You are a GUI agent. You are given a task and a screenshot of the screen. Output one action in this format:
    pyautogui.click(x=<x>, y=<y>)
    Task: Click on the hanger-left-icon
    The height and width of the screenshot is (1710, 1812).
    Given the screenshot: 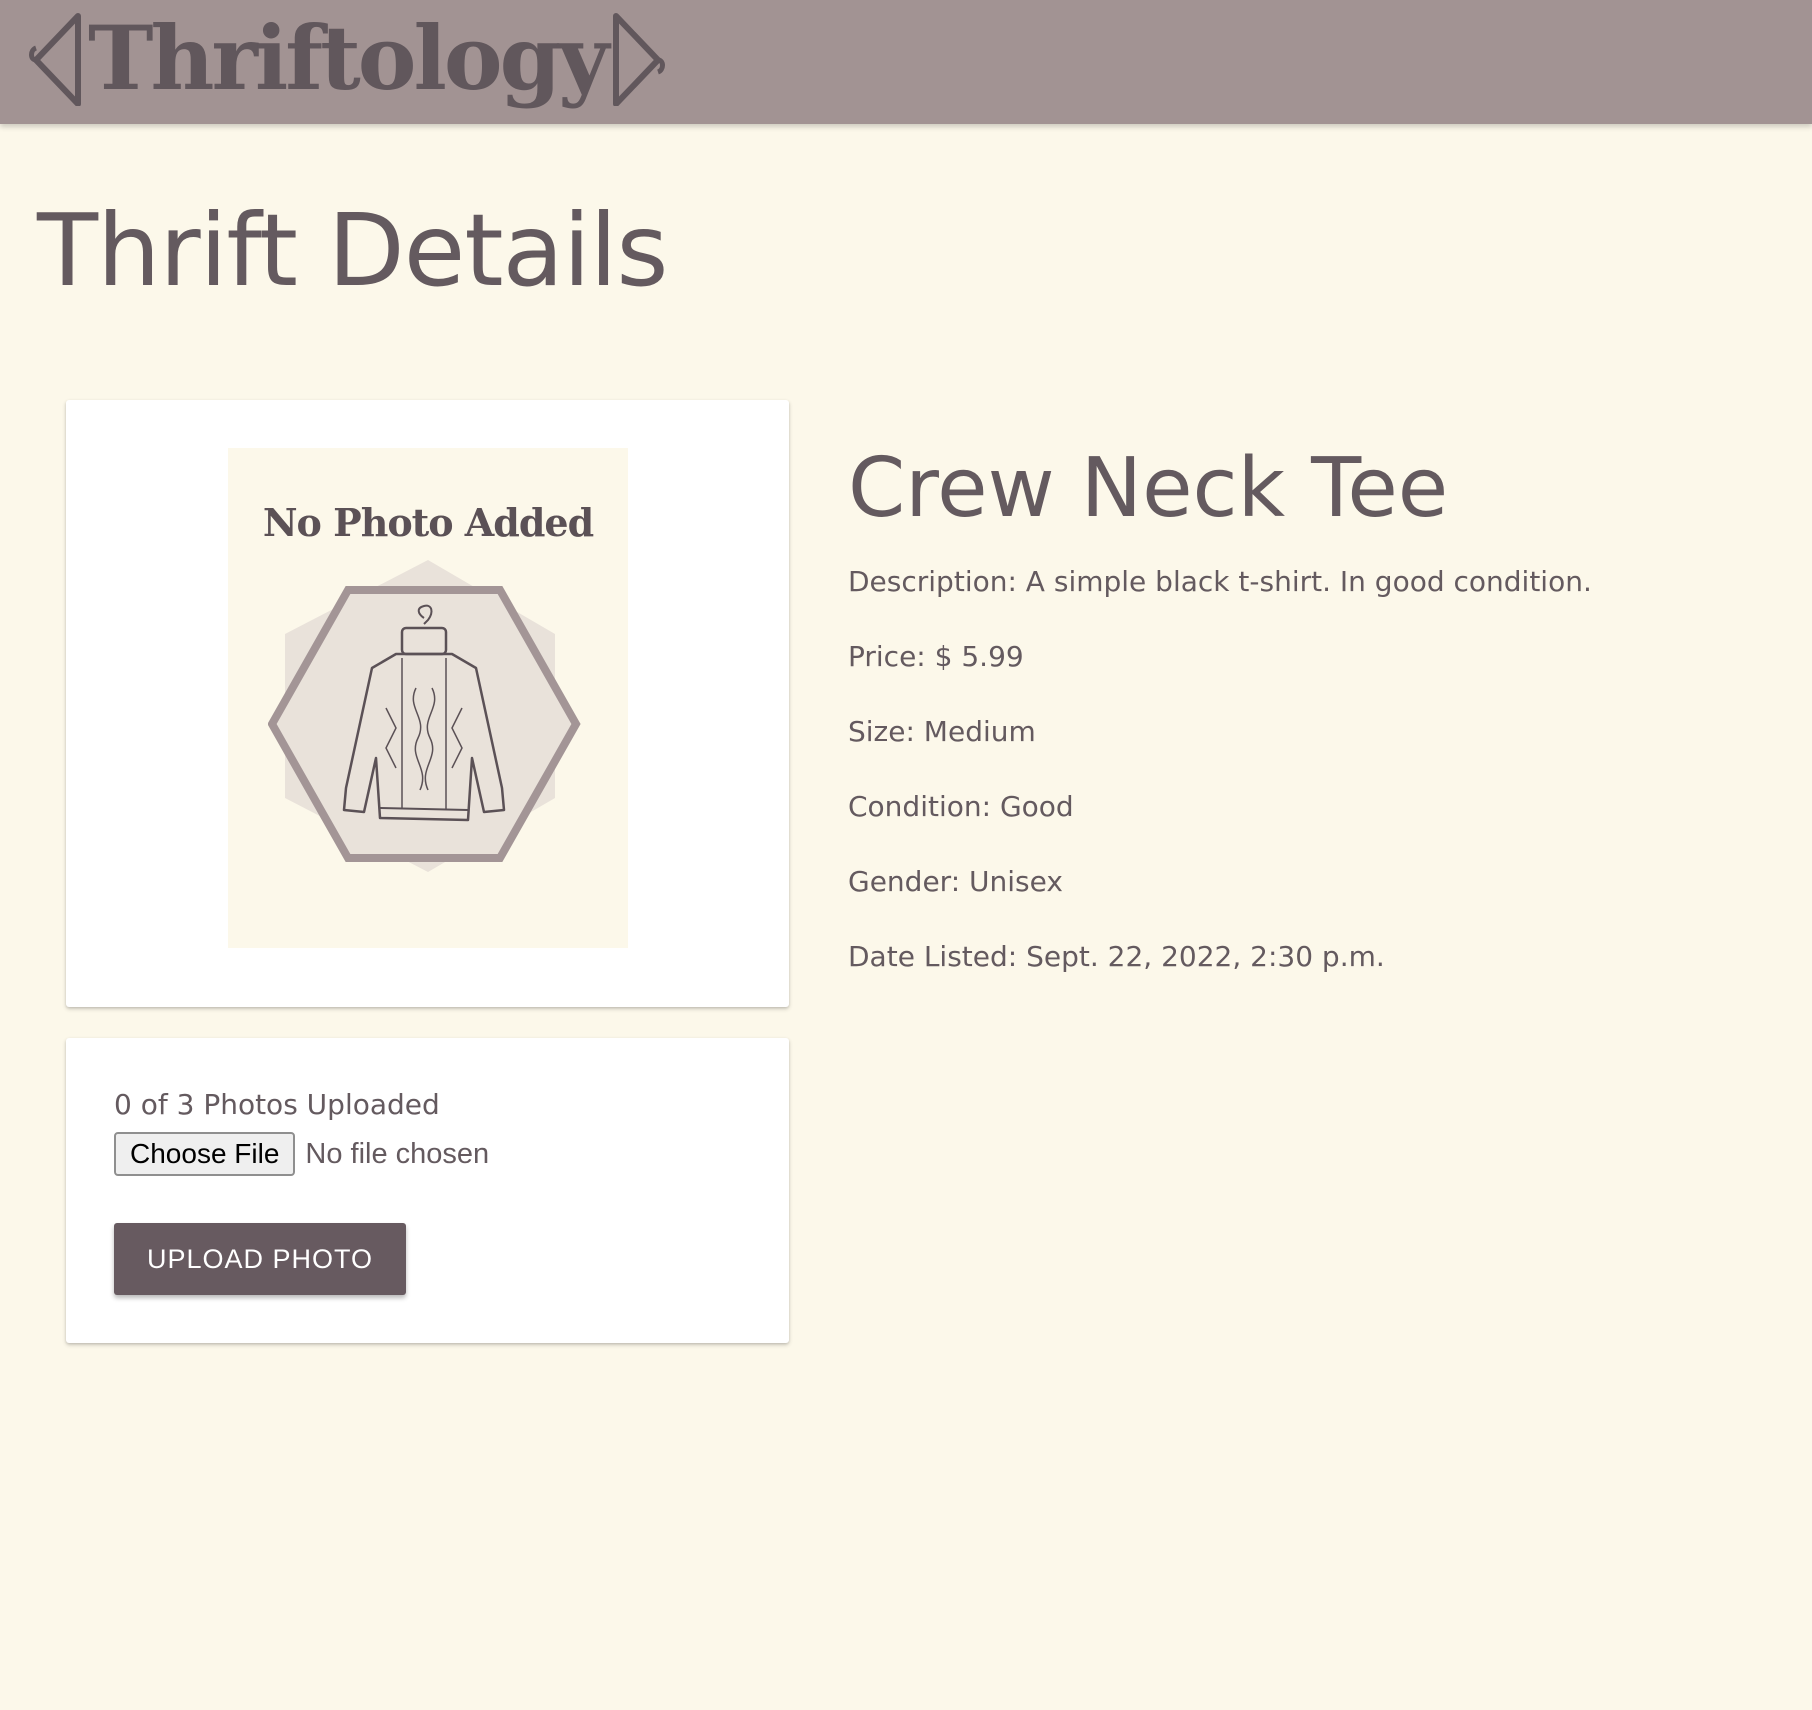 What is the action you would take?
    pyautogui.click(x=55, y=59)
    